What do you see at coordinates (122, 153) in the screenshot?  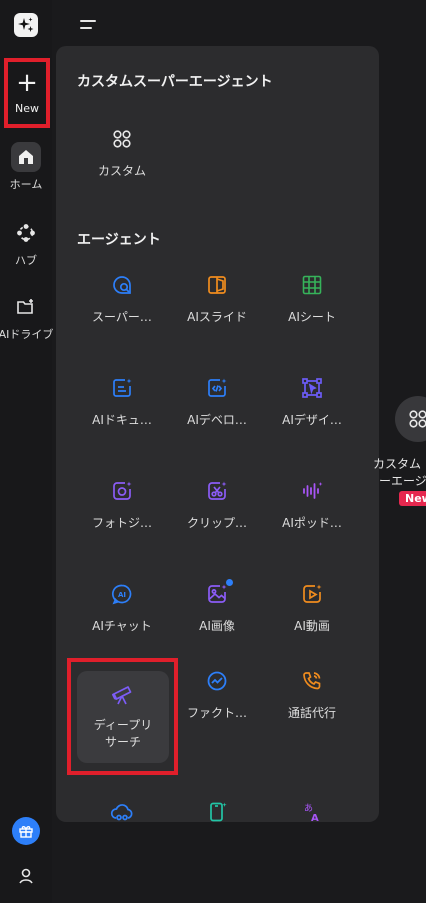 I see `custom-agent-tile: カスタム` at bounding box center [122, 153].